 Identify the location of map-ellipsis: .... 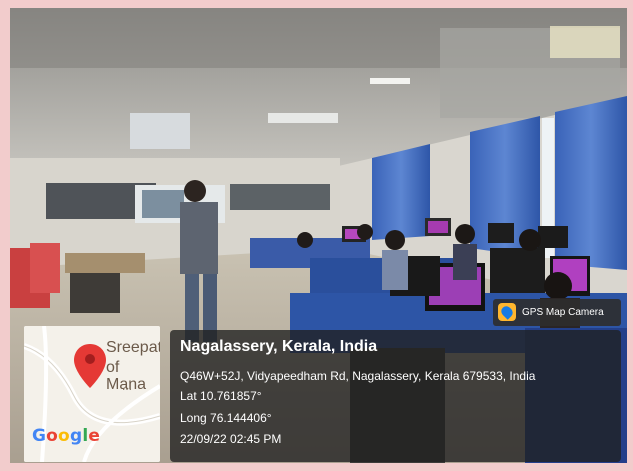
(127, 386).